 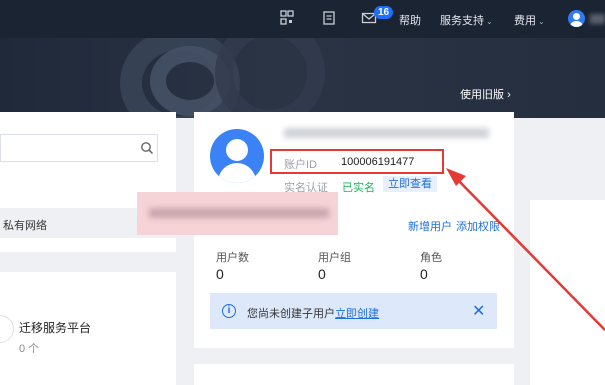 I want to click on user-avatar-icon, so click(x=576, y=18).